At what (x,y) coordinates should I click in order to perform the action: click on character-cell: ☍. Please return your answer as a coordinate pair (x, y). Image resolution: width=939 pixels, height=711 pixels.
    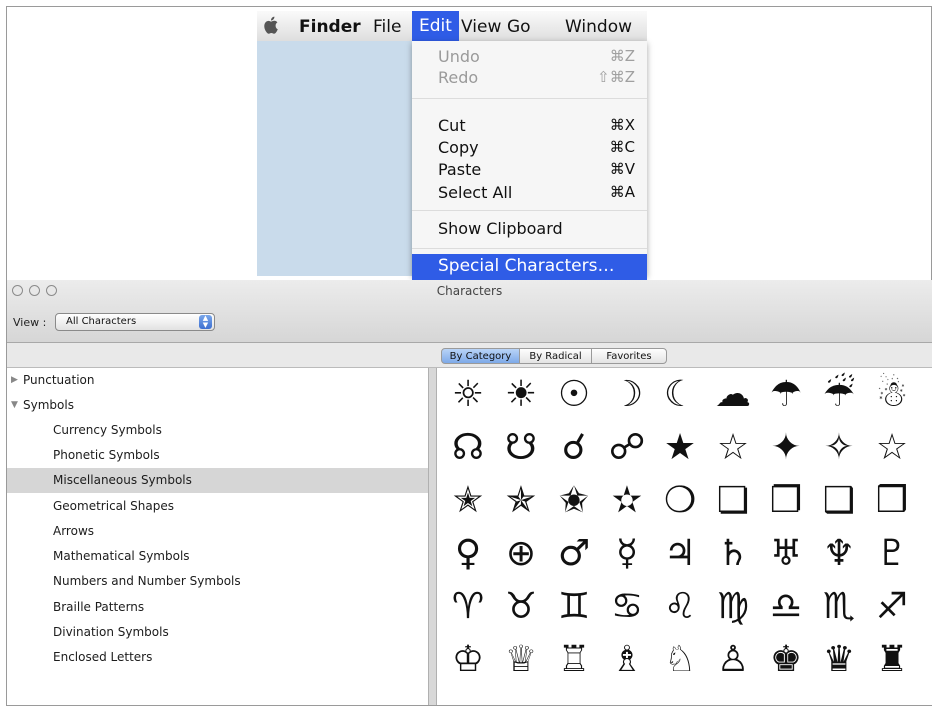
    Looking at the image, I should click on (627, 448).